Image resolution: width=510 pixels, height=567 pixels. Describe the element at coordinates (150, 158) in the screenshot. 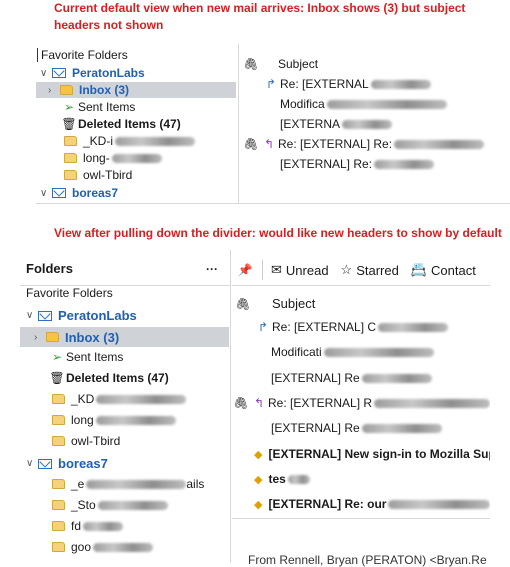

I see `folder-long: long-` at that location.